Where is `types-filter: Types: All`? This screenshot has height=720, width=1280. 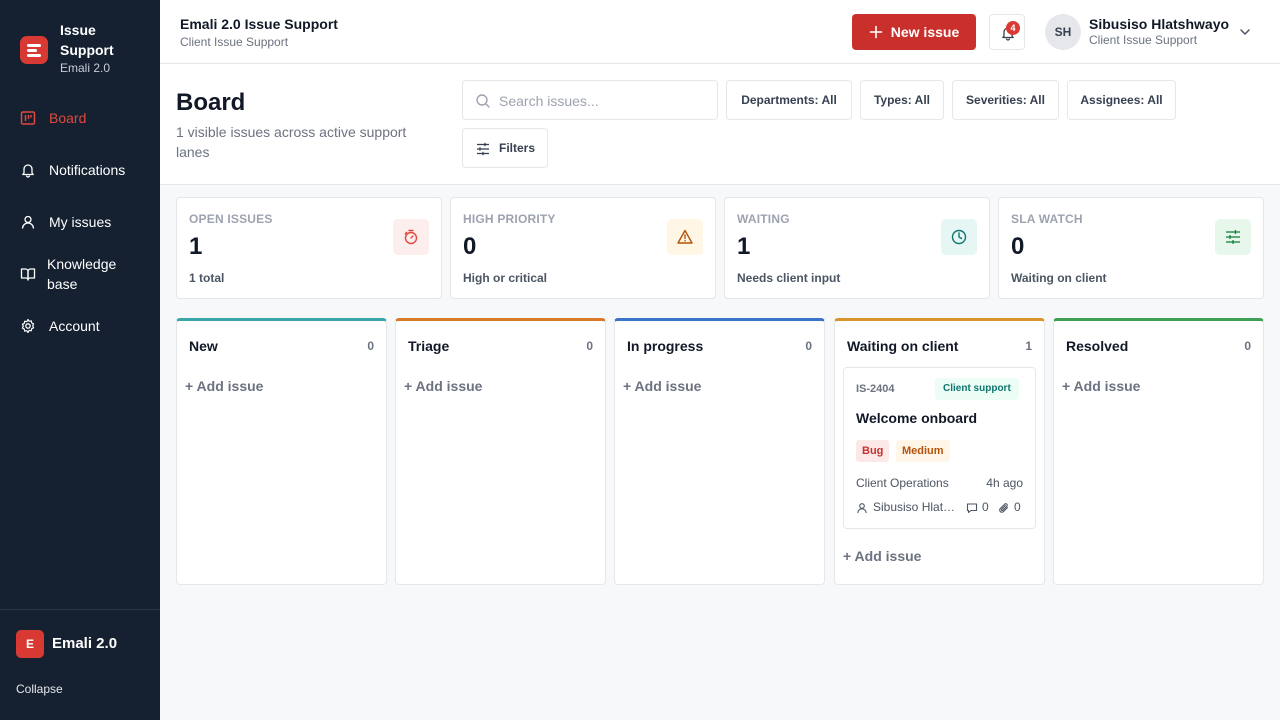
types-filter: Types: All is located at coordinates (902, 100).